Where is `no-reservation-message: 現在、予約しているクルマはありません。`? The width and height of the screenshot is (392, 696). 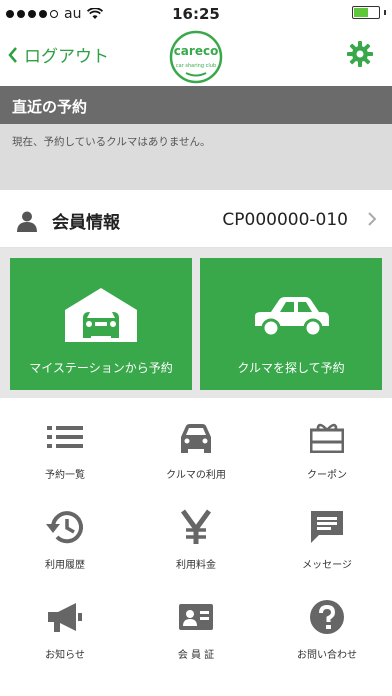
no-reservation-message: 現在、予約しているクルマはありません。 is located at coordinates (196, 157).